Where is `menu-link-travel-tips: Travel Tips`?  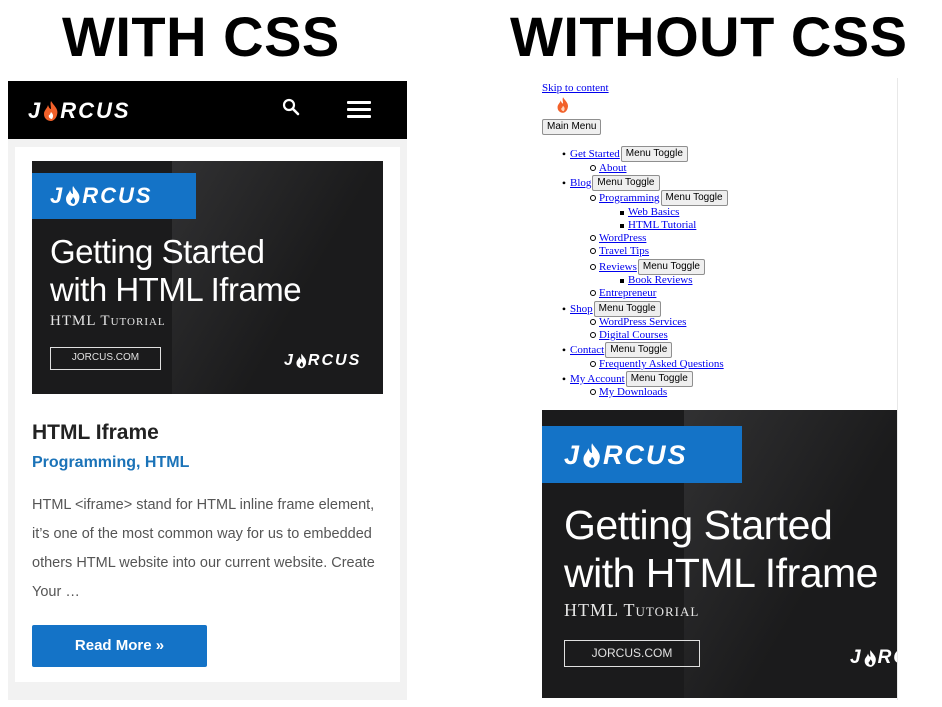
menu-link-travel-tips: Travel Tips is located at coordinates (624, 251).